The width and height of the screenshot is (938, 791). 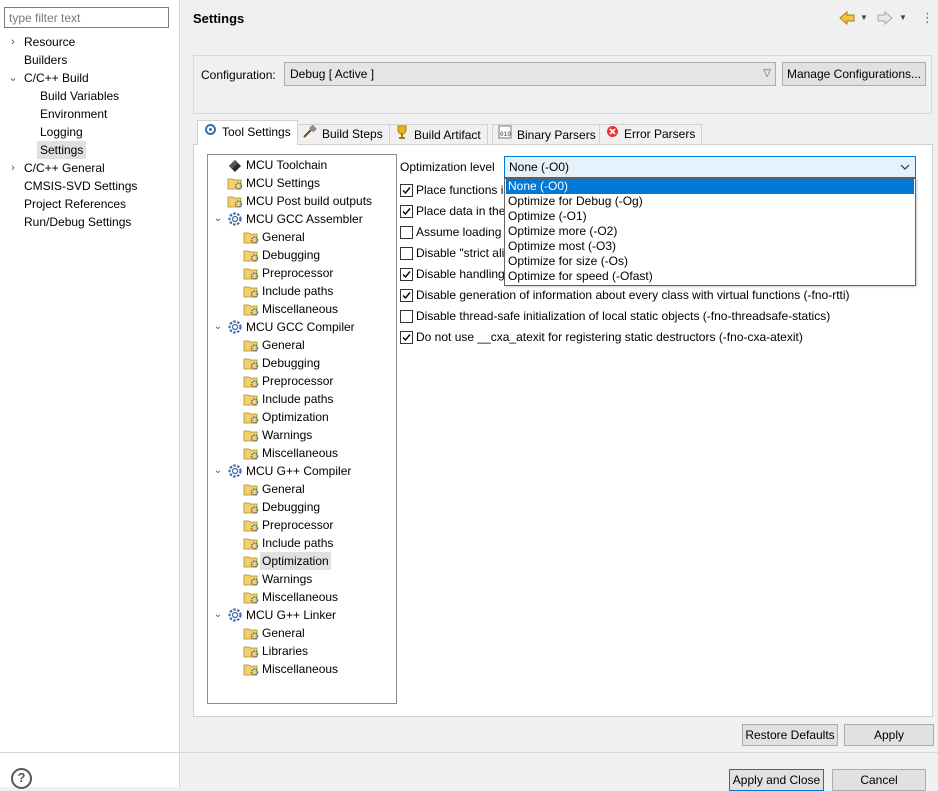 I want to click on dropdown-option: None (-O0), so click(x=710, y=186).